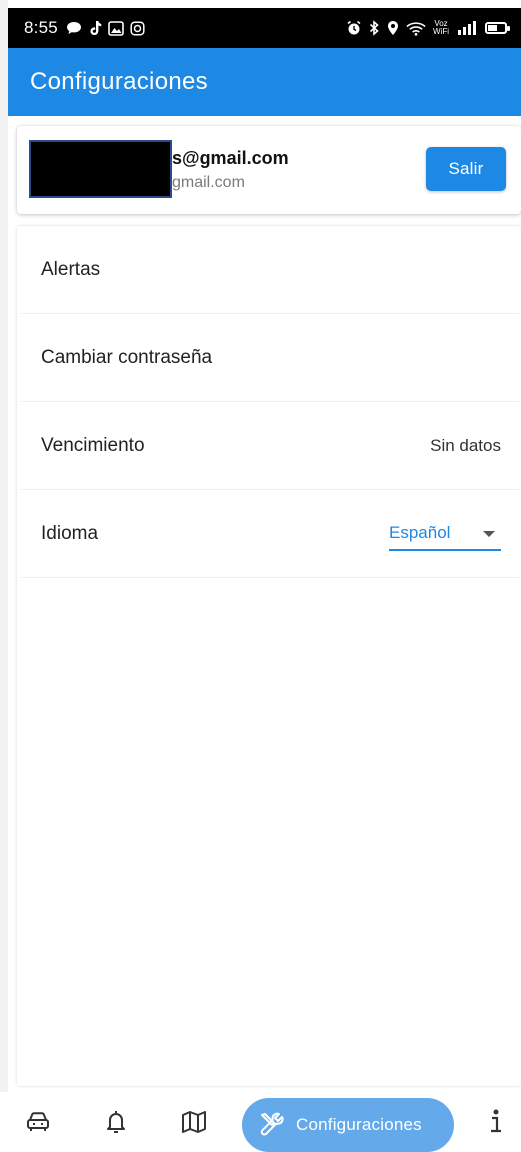  I want to click on alarm-icon, so click(354, 27).